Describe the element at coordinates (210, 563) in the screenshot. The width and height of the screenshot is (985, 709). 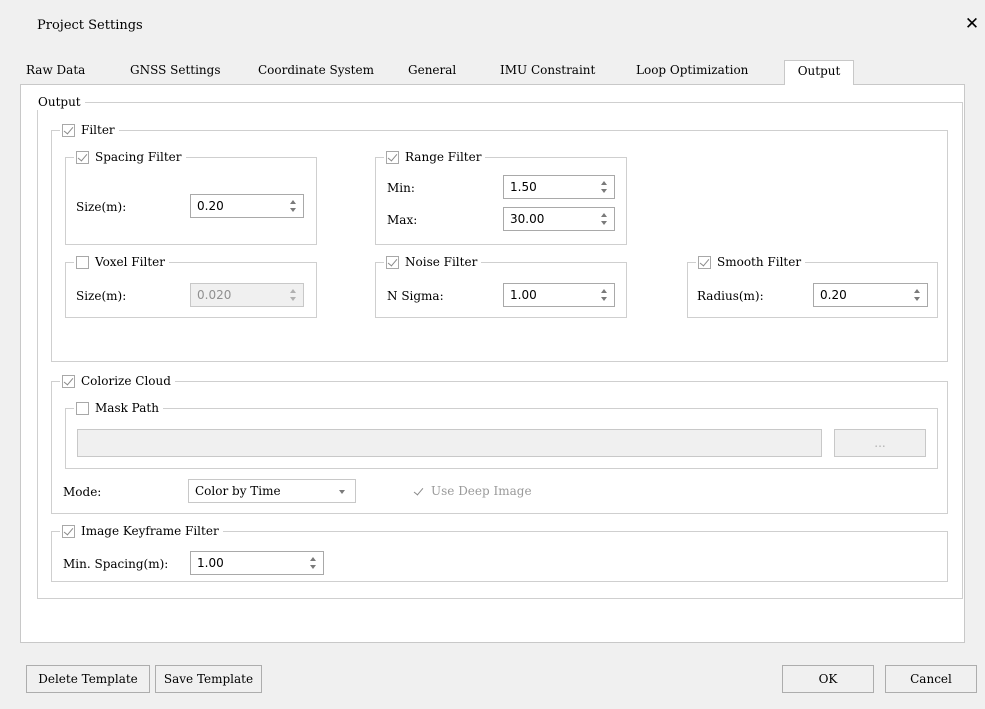
I see `min-spacing-value: 1.00` at that location.